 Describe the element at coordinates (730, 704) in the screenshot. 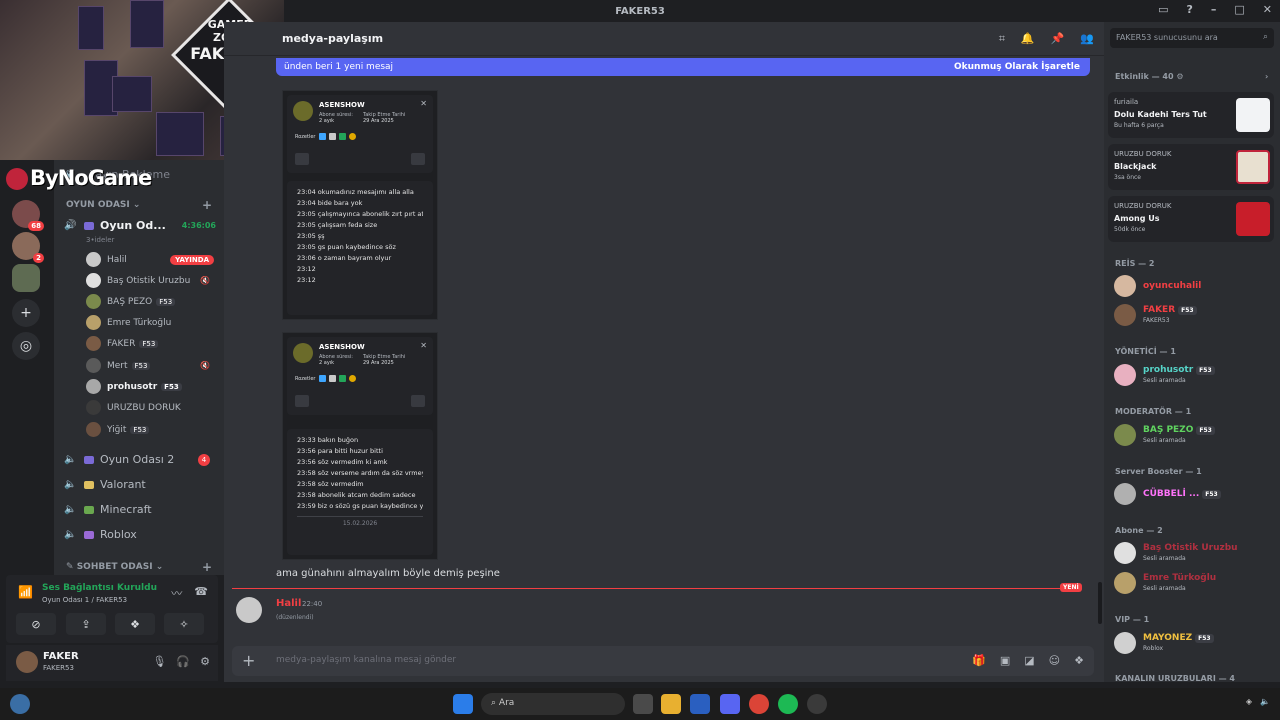

I see `discord-icon` at that location.